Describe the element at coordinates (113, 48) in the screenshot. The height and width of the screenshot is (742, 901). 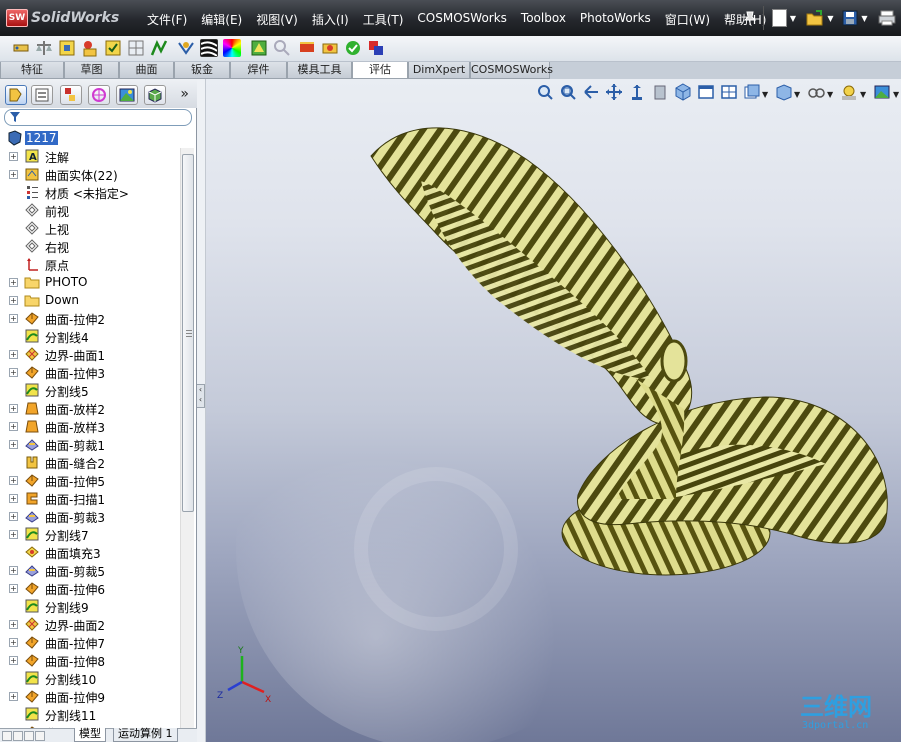
I see `check-icon` at that location.